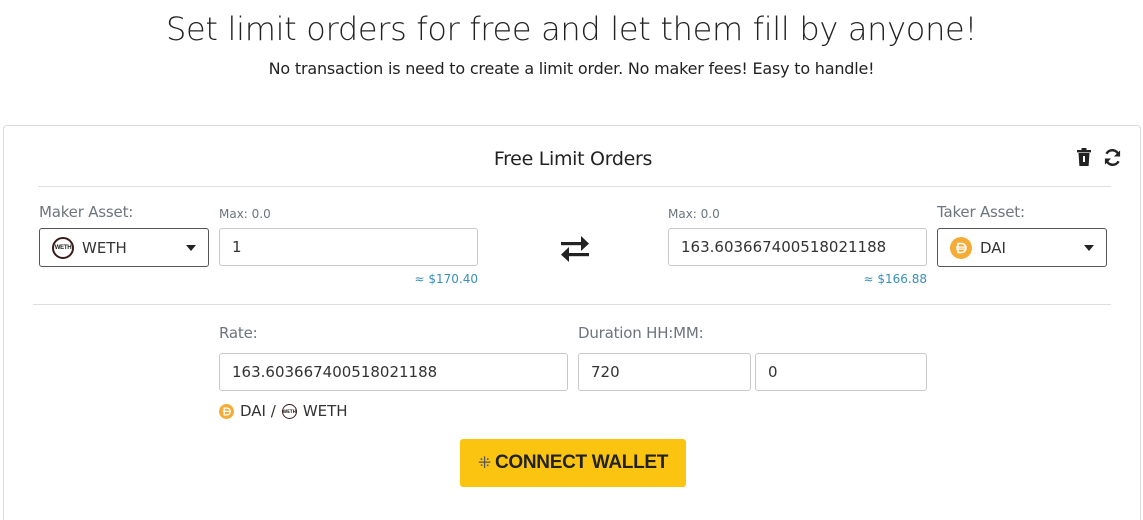 The width and height of the screenshot is (1143, 520). I want to click on taker-token-name: DAI, so click(993, 247).